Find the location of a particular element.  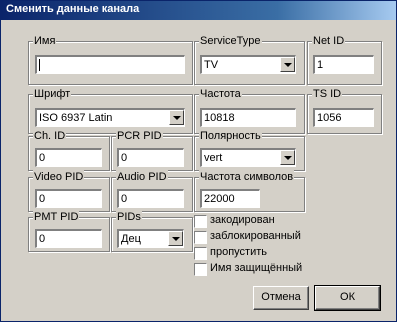

group-audio-pid: Audio PID 0 is located at coordinates (152, 191).